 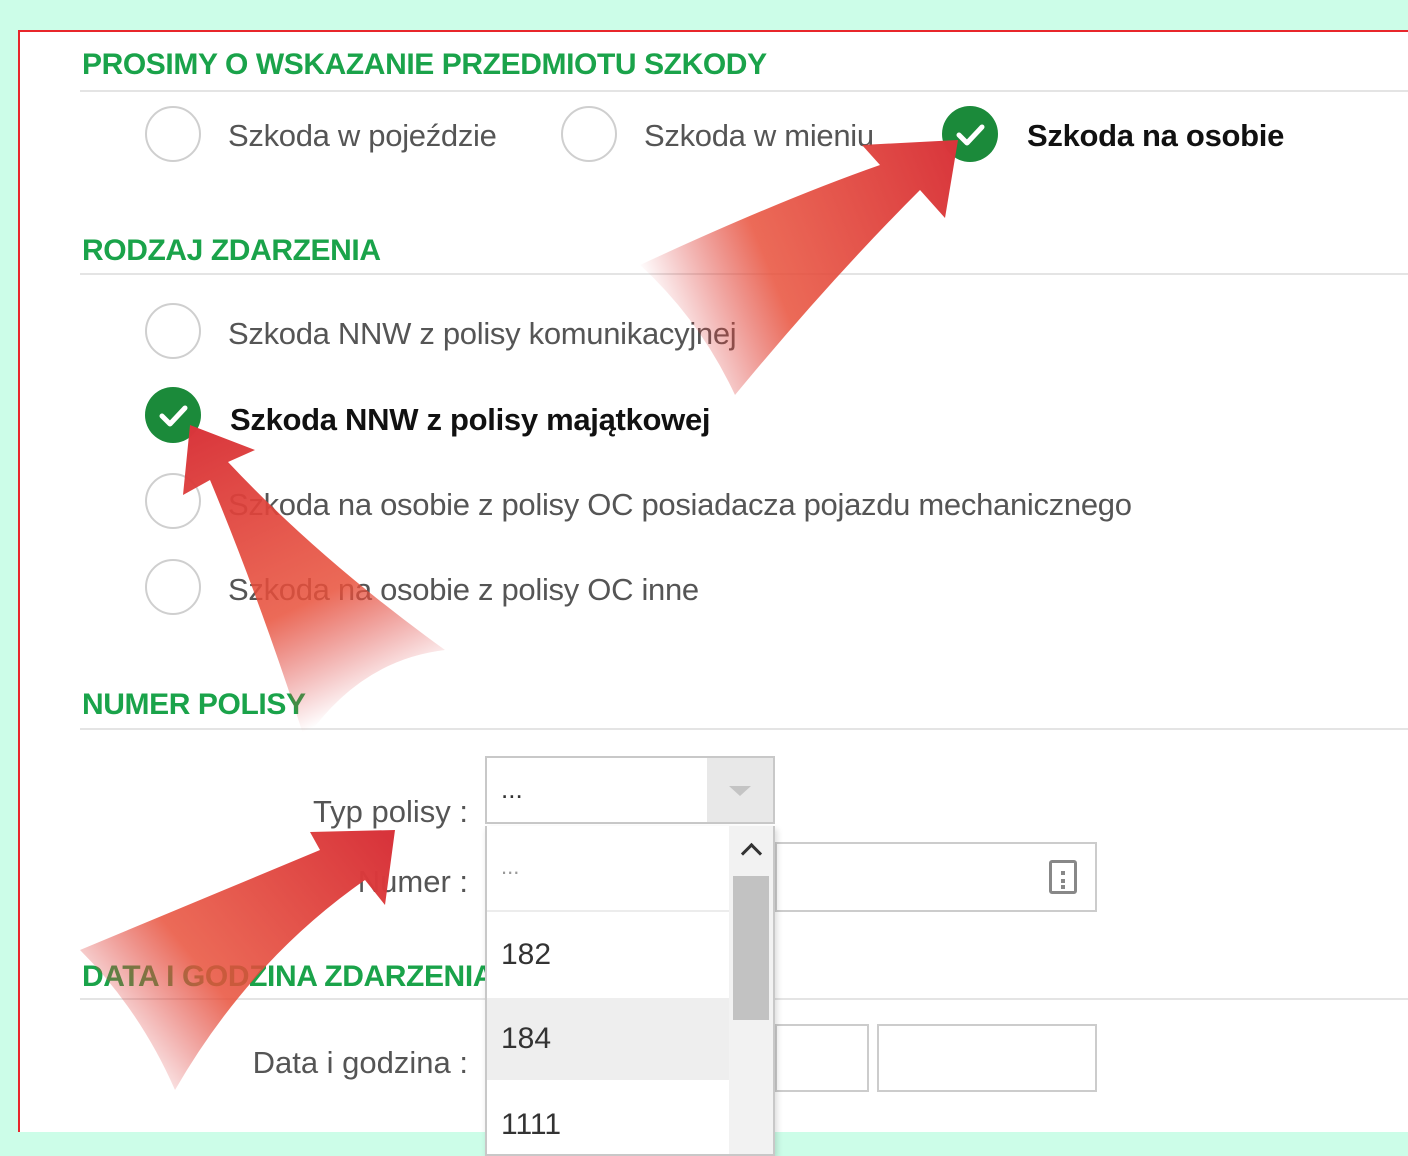 I want to click on section-title-event-type: RODZAJ ZDARZENIA, so click(x=231, y=250).